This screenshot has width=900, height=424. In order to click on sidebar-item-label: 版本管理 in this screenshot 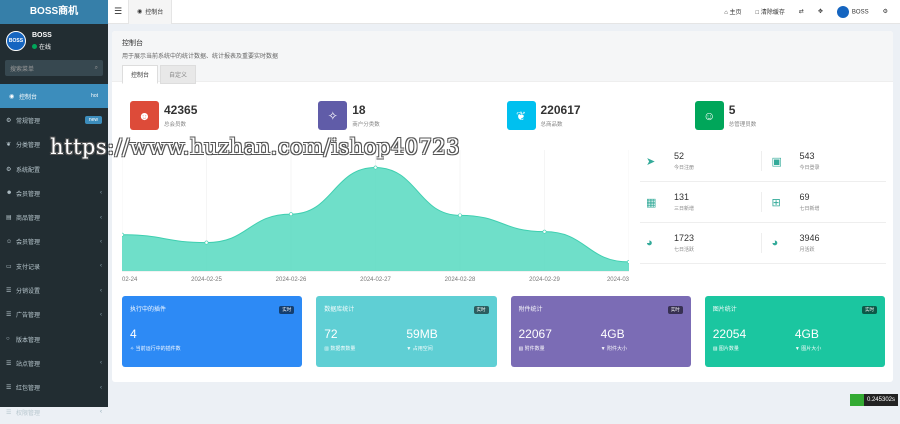, I will do `click(28, 340)`.